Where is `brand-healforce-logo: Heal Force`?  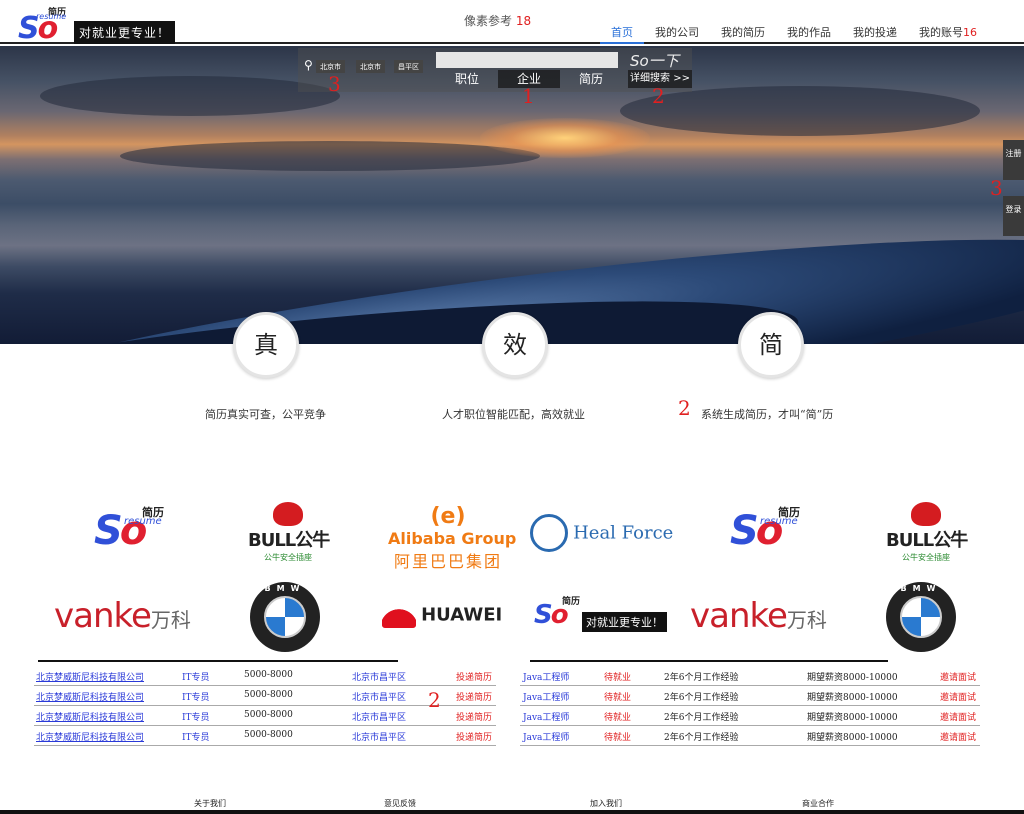 brand-healforce-logo: Heal Force is located at coordinates (605, 533).